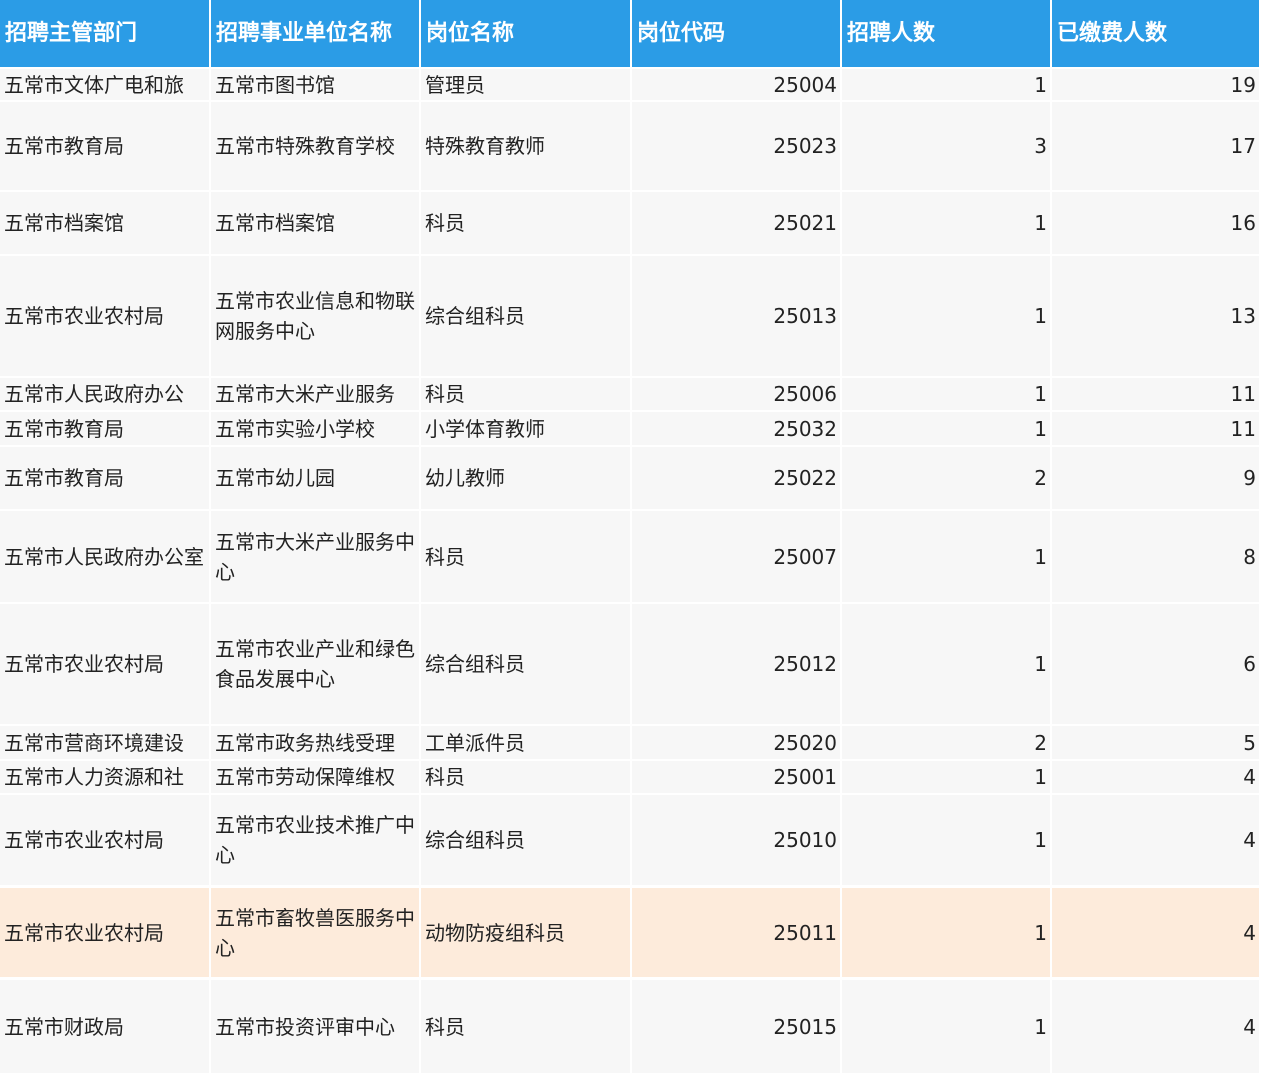 This screenshot has height=1073, width=1261. I want to click on cell-position-code: 25013, so click(736, 316).